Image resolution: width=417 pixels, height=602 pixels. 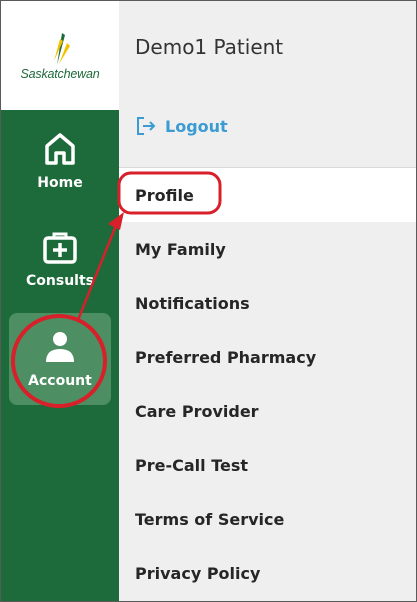 I want to click on menu-item-care-provider: Care Provider, so click(x=267, y=411).